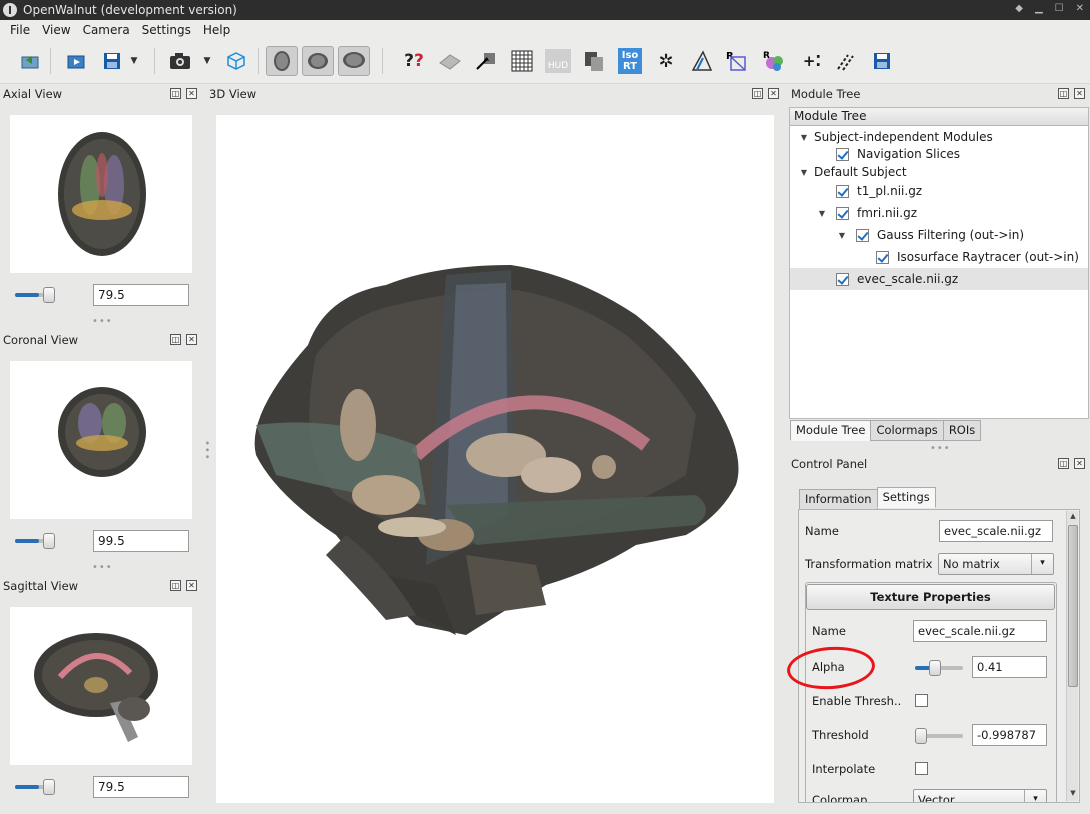 This screenshot has width=1090, height=814. I want to click on name-input: evec_scale.nii.gz, so click(996, 531).